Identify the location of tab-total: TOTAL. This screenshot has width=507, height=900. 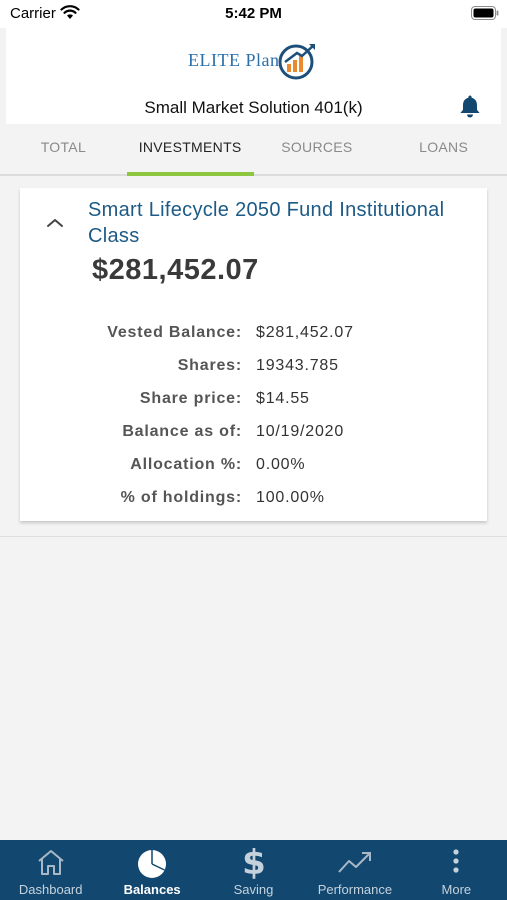
(63, 149).